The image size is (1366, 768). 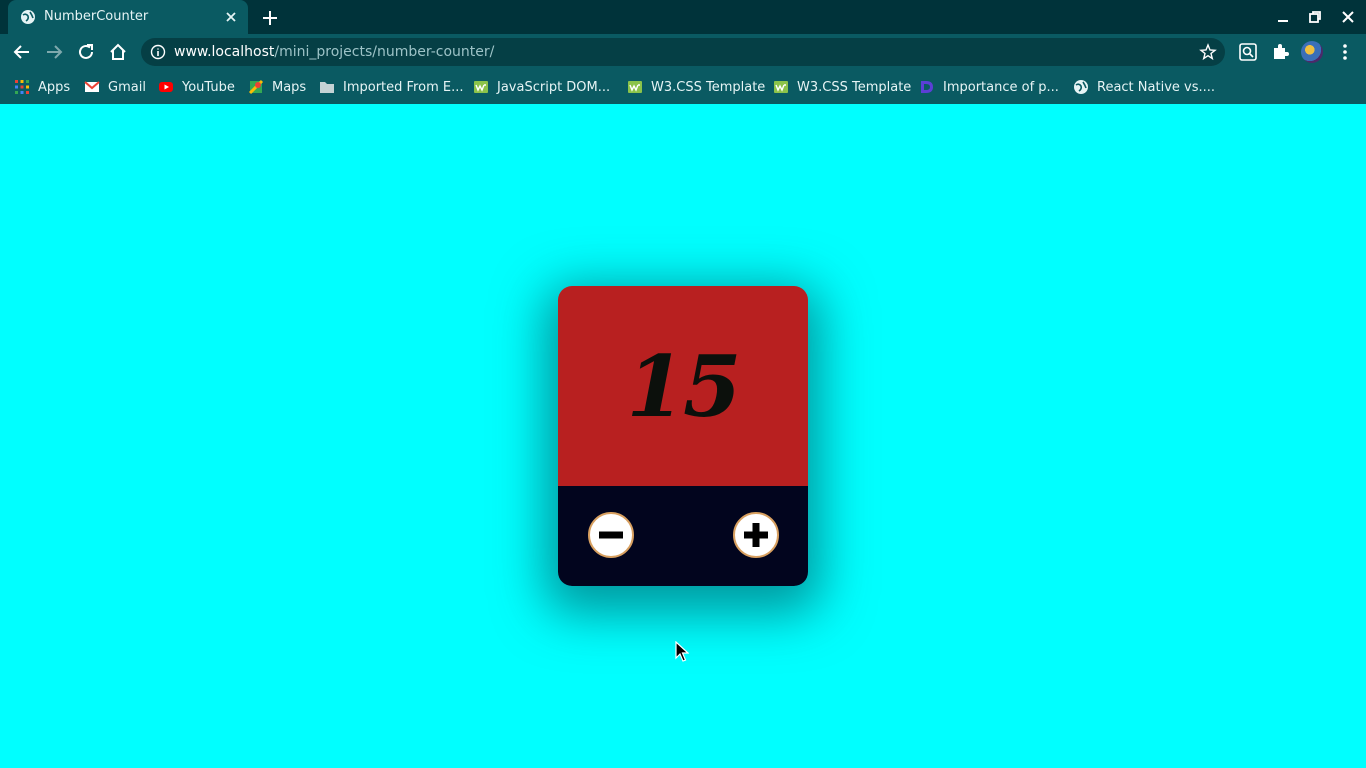 What do you see at coordinates (1280, 52) in the screenshot?
I see `extensions-puzzle-icon` at bounding box center [1280, 52].